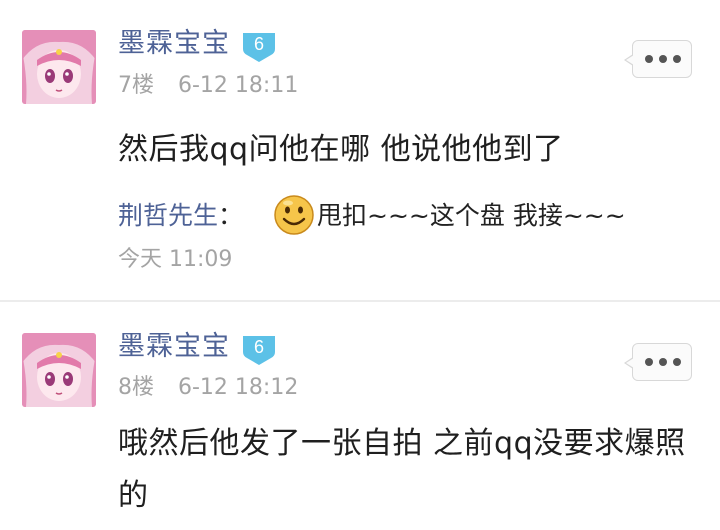 This screenshot has height=530, width=720. What do you see at coordinates (136, 85) in the screenshot?
I see `floor-number: 7楼` at bounding box center [136, 85].